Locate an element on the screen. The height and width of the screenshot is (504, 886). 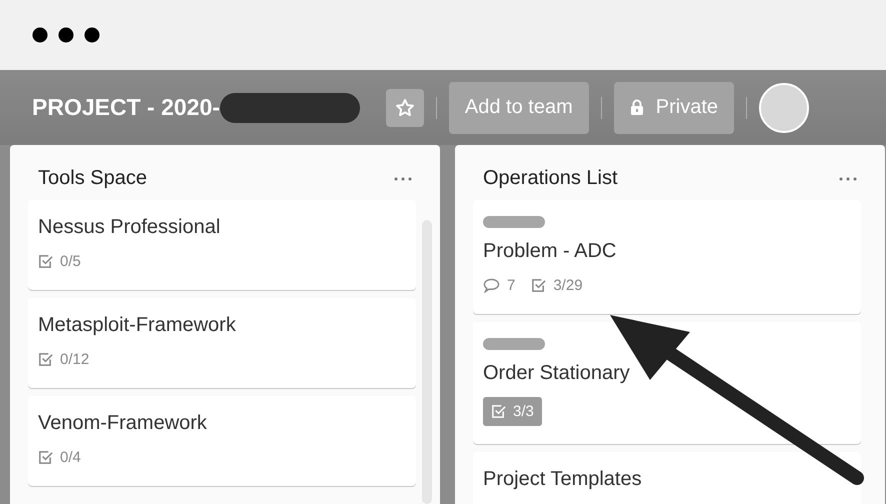
star-icon is located at coordinates (404, 108).